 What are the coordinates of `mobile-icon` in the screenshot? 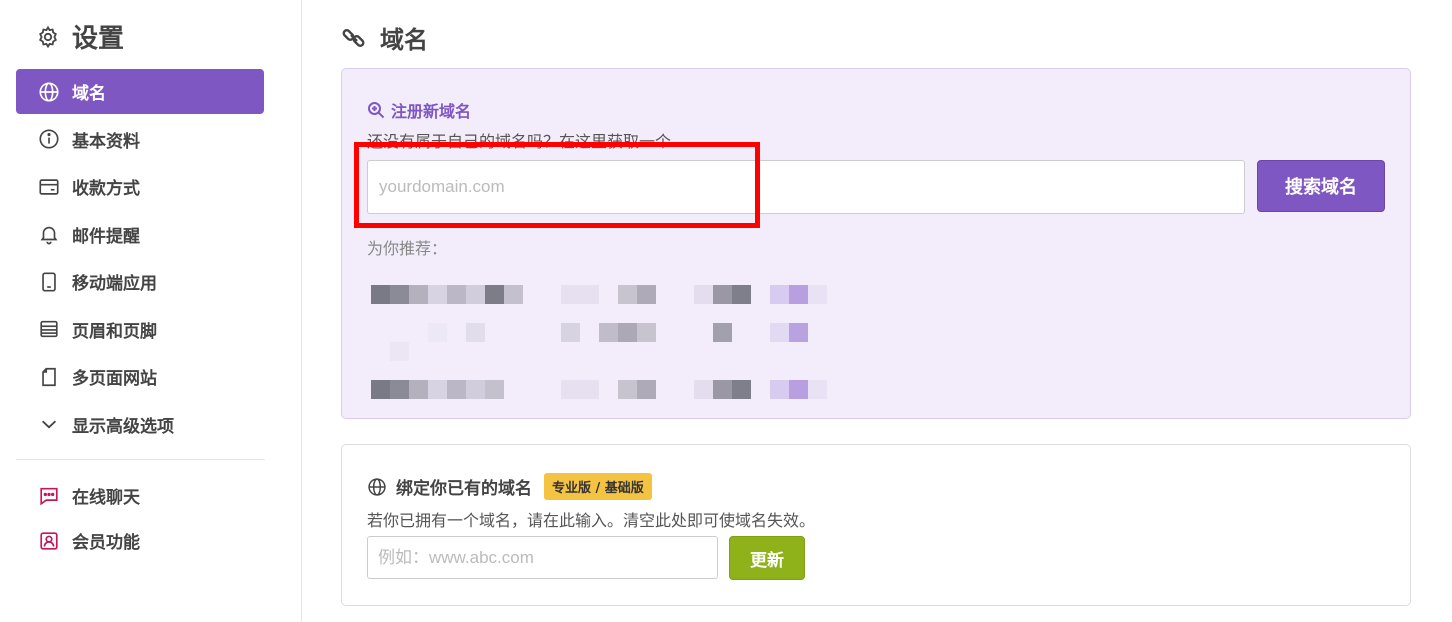 It's located at (49, 281).